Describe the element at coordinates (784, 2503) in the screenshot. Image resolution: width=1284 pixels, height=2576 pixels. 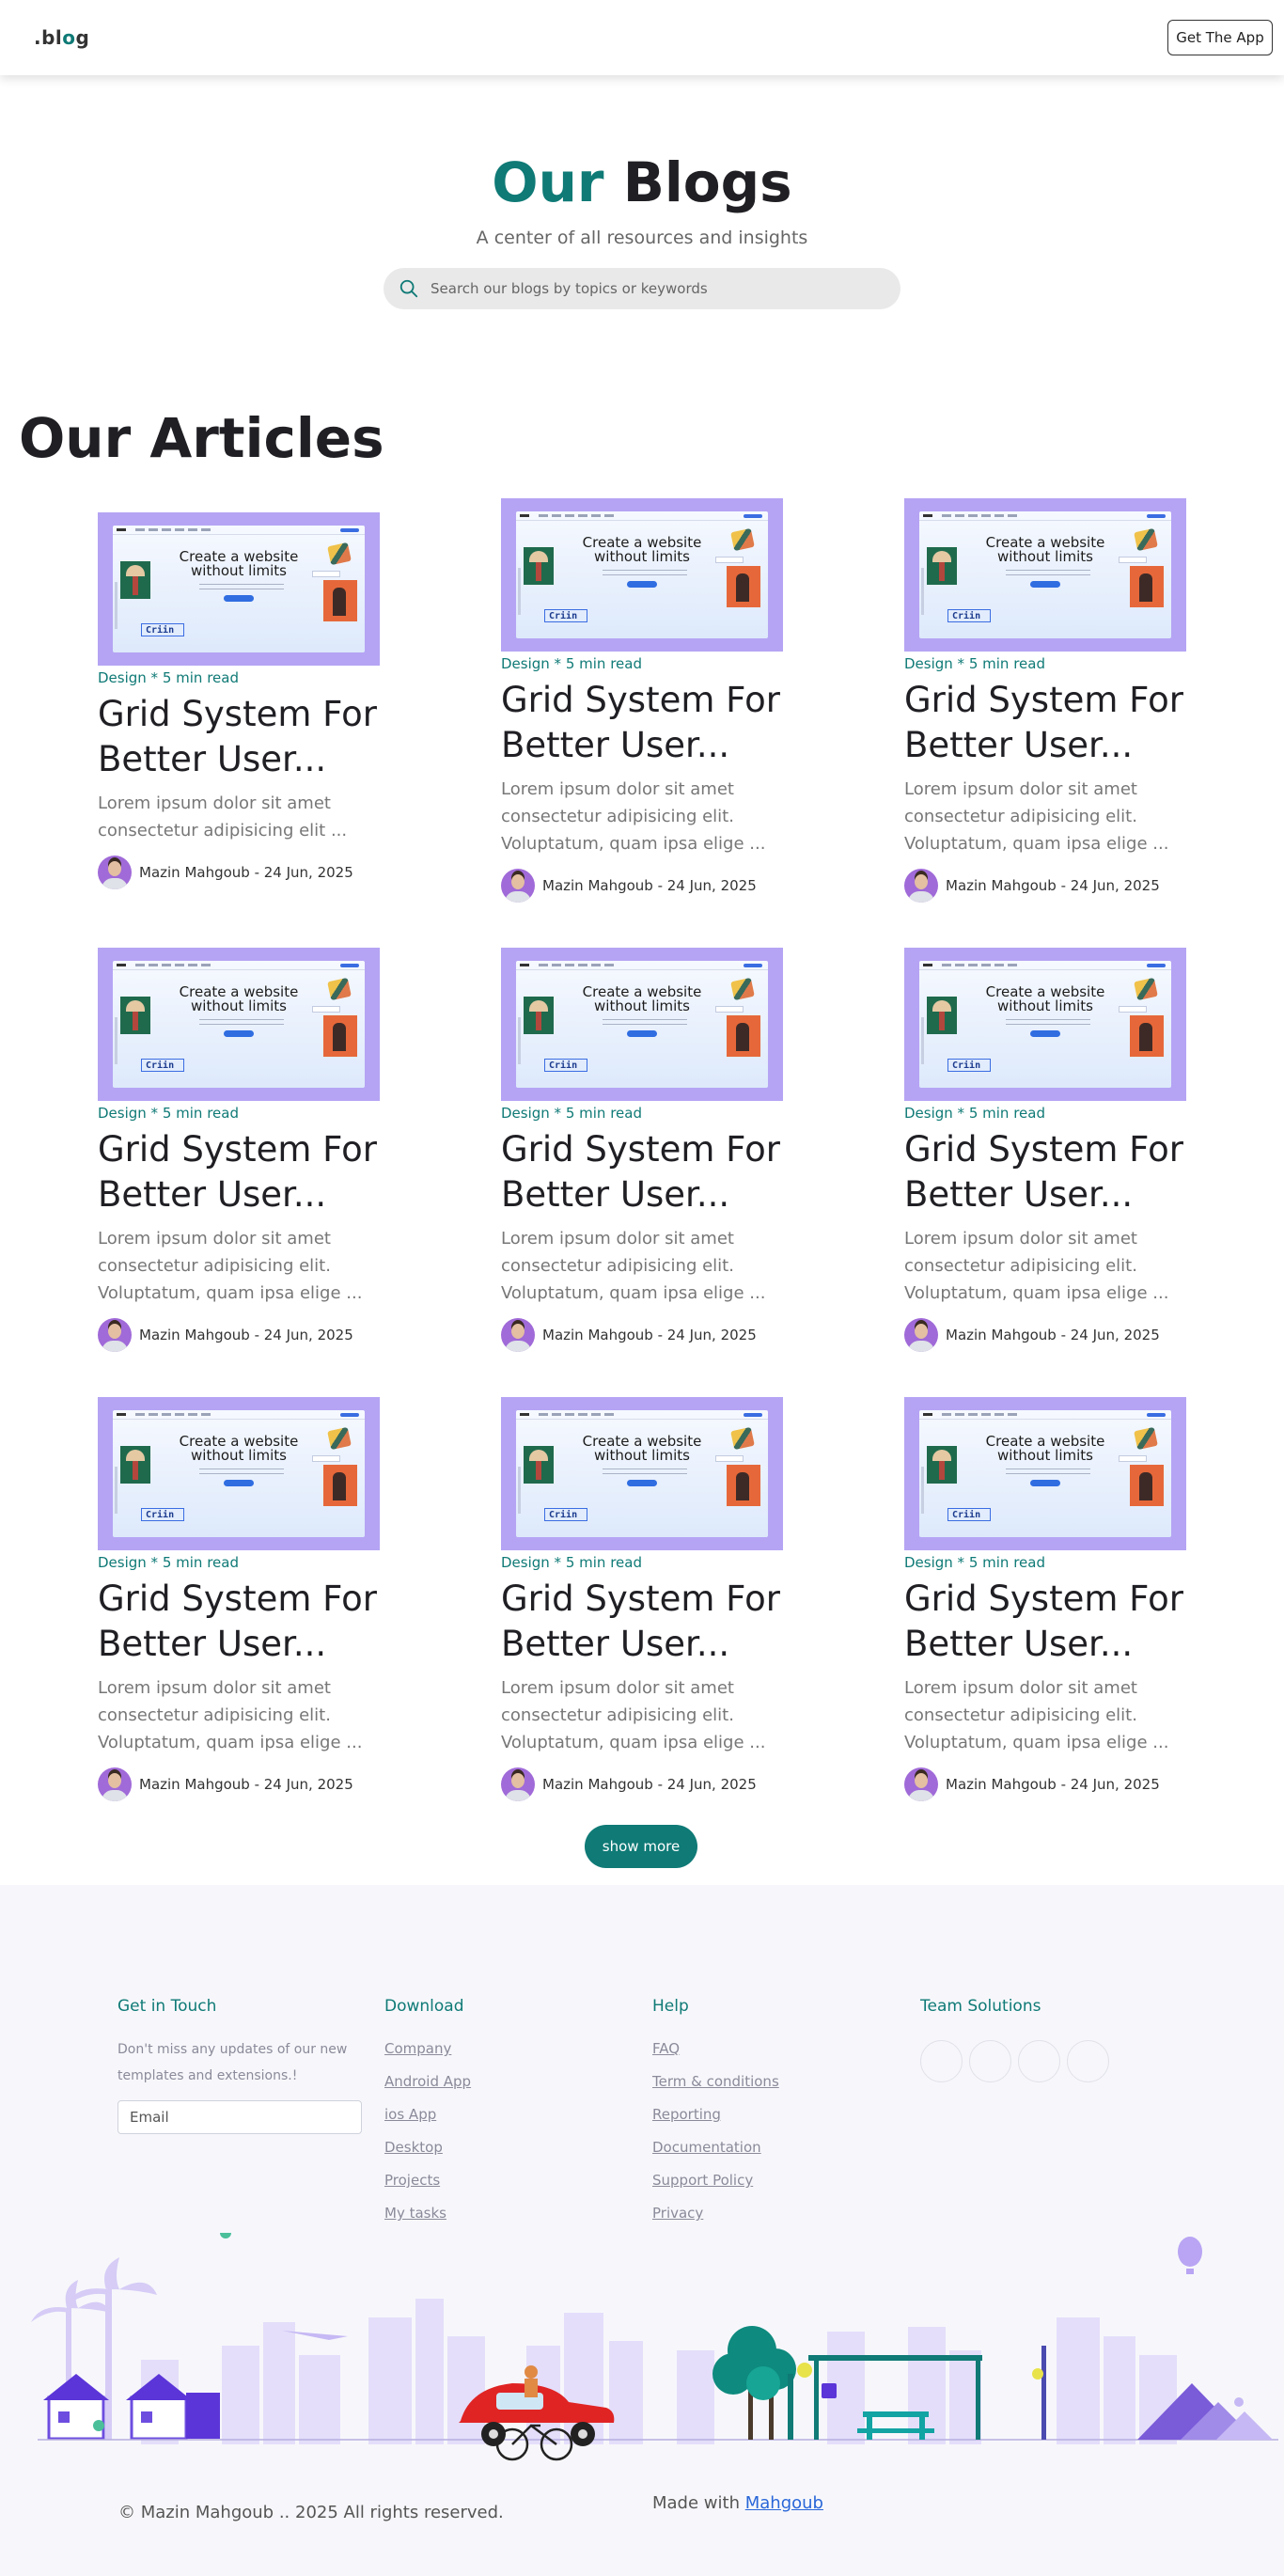
I see `author-link: Mahgoub` at that location.